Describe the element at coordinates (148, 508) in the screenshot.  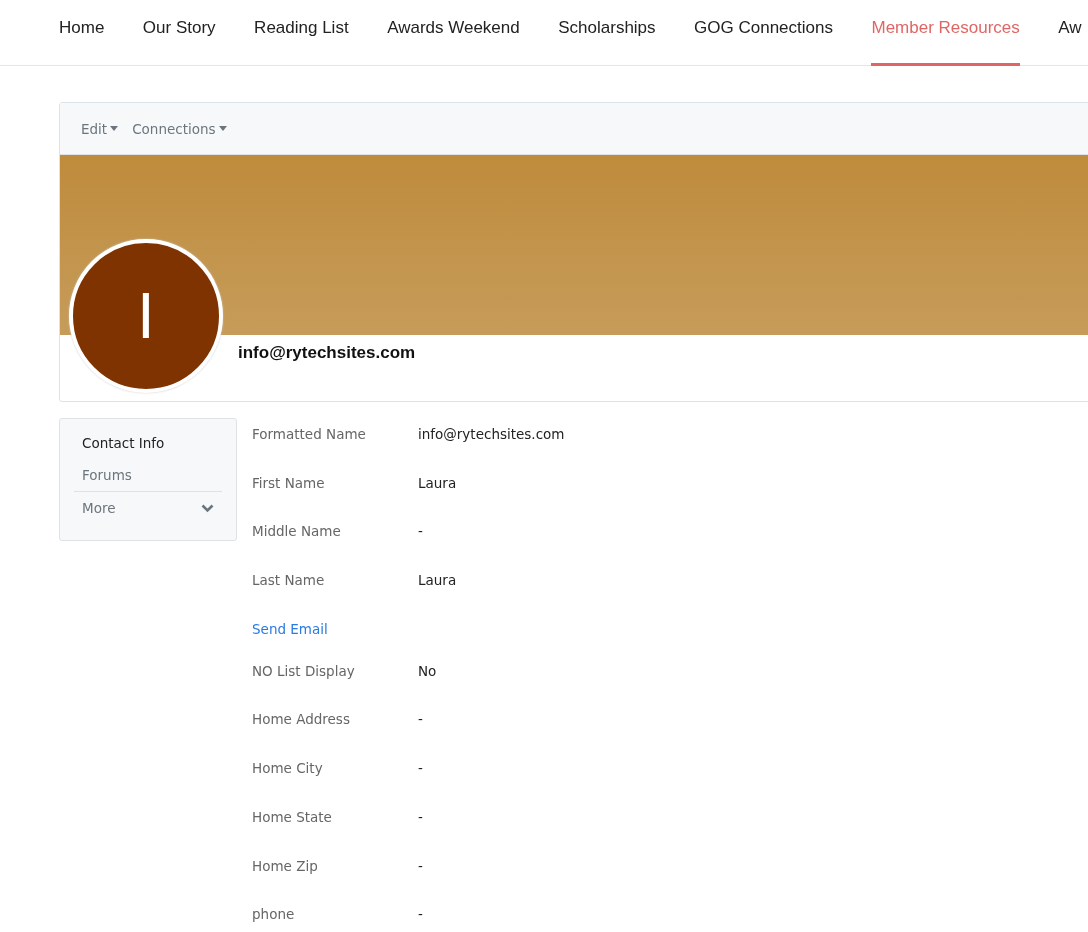
I see `sidebar-item: More` at that location.